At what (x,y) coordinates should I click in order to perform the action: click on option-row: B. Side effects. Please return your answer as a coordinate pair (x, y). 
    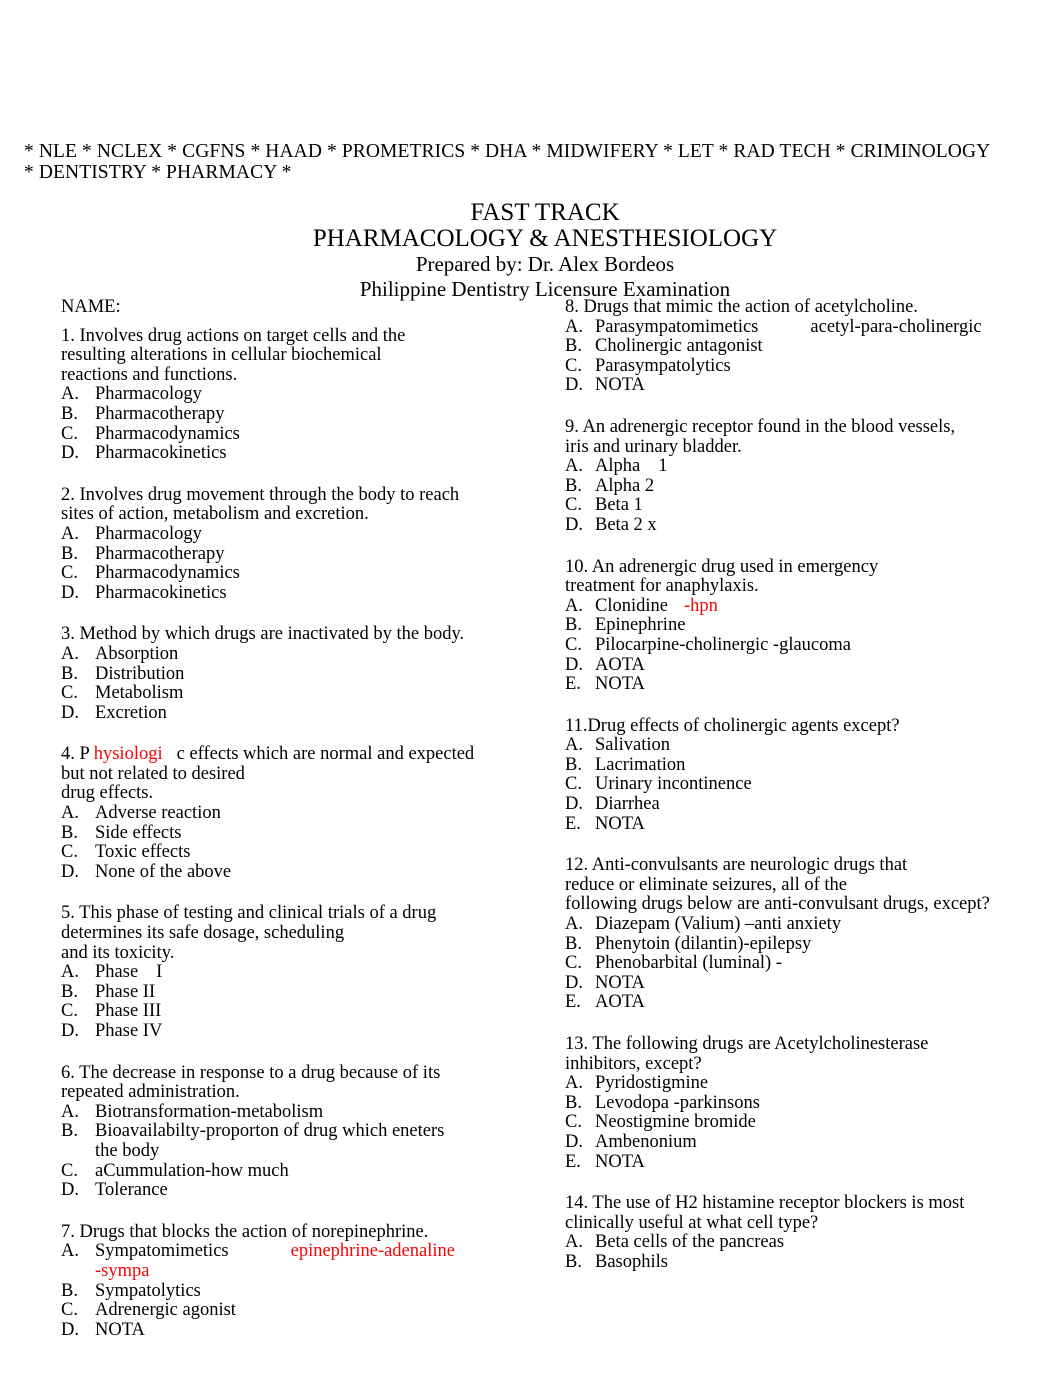
    Looking at the image, I should click on (271, 833).